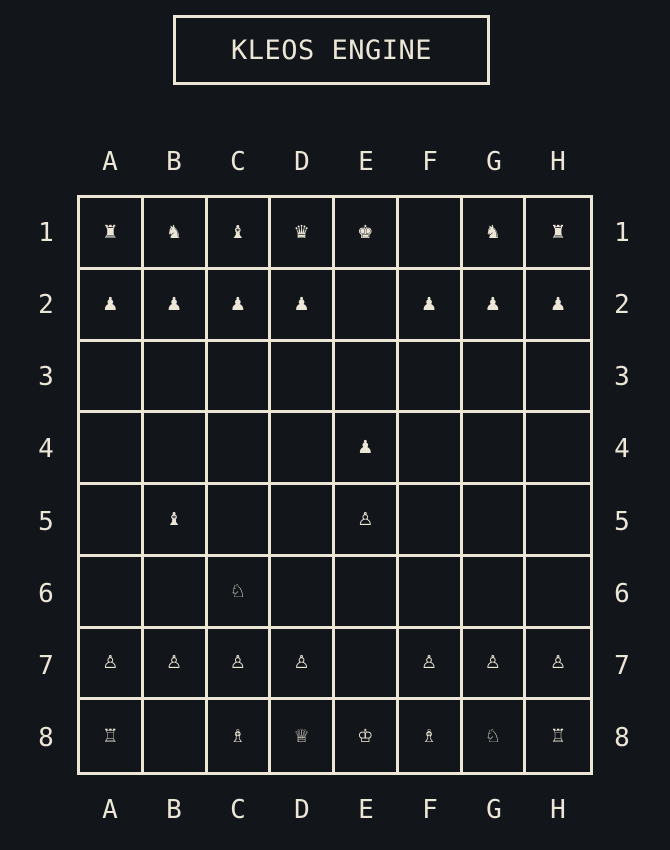 This screenshot has width=670, height=850. I want to click on square-g2: ♟, so click(494, 305).